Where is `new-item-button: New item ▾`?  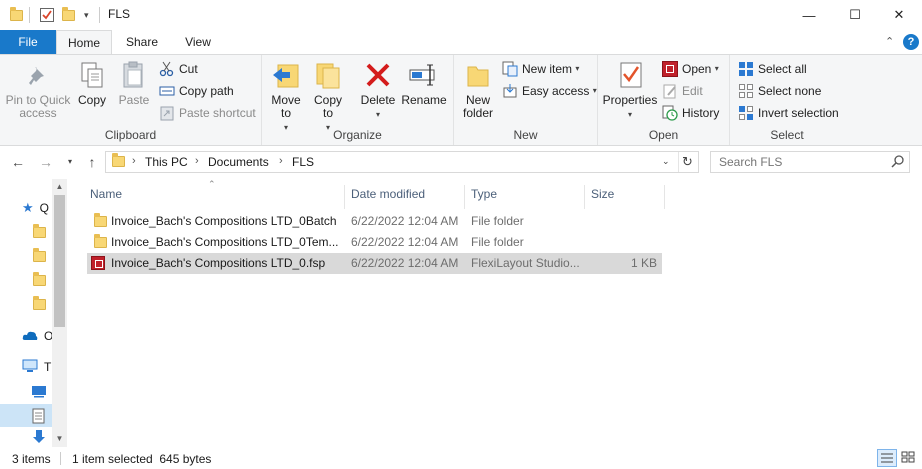
new-item-button: New item ▾ is located at coordinates (540, 69).